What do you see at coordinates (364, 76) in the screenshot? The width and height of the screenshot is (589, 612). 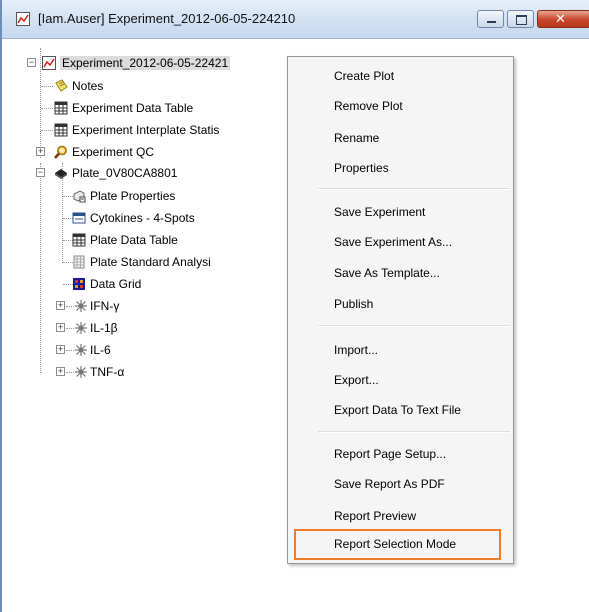 I see `menu-item-create-plot: Create Plot` at bounding box center [364, 76].